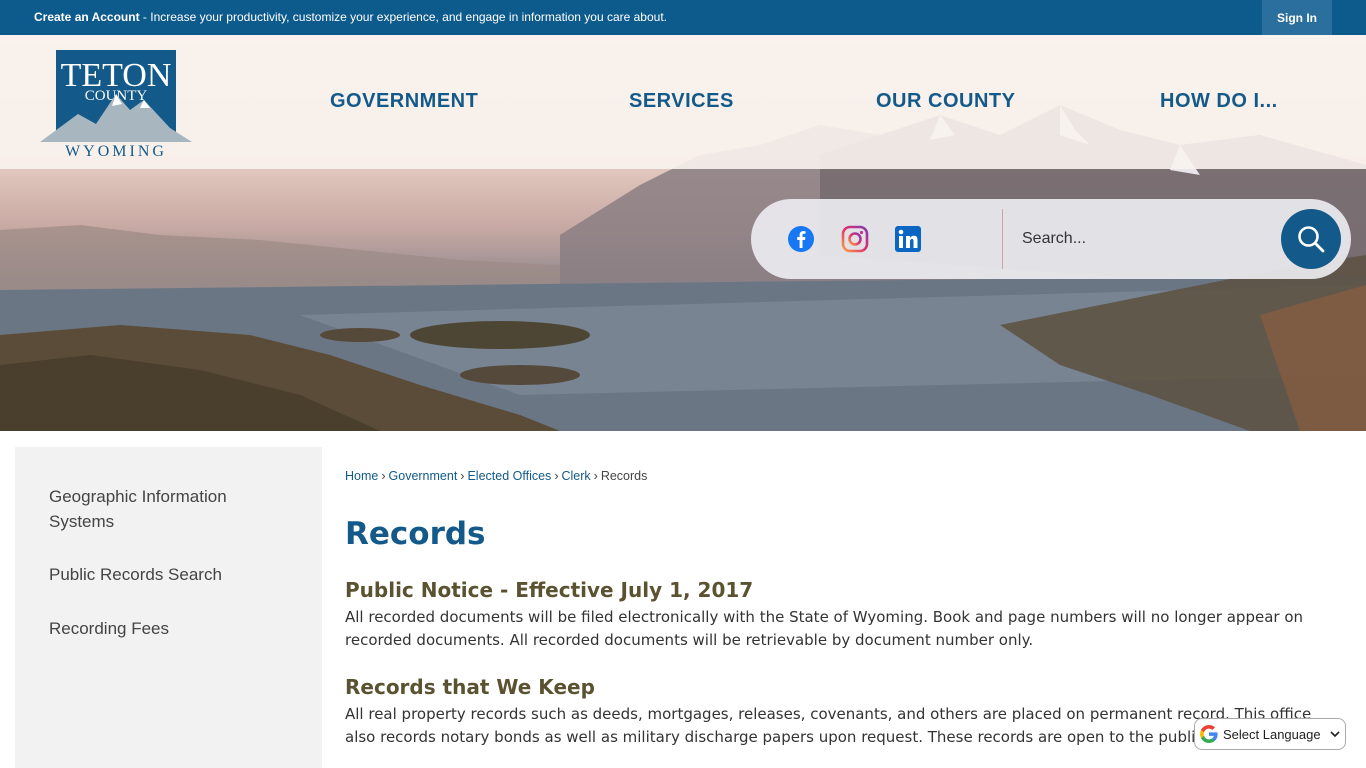 The height and width of the screenshot is (768, 1366). What do you see at coordinates (509, 476) in the screenshot?
I see `breadcrumb-elected-offices: Elected Offices` at bounding box center [509, 476].